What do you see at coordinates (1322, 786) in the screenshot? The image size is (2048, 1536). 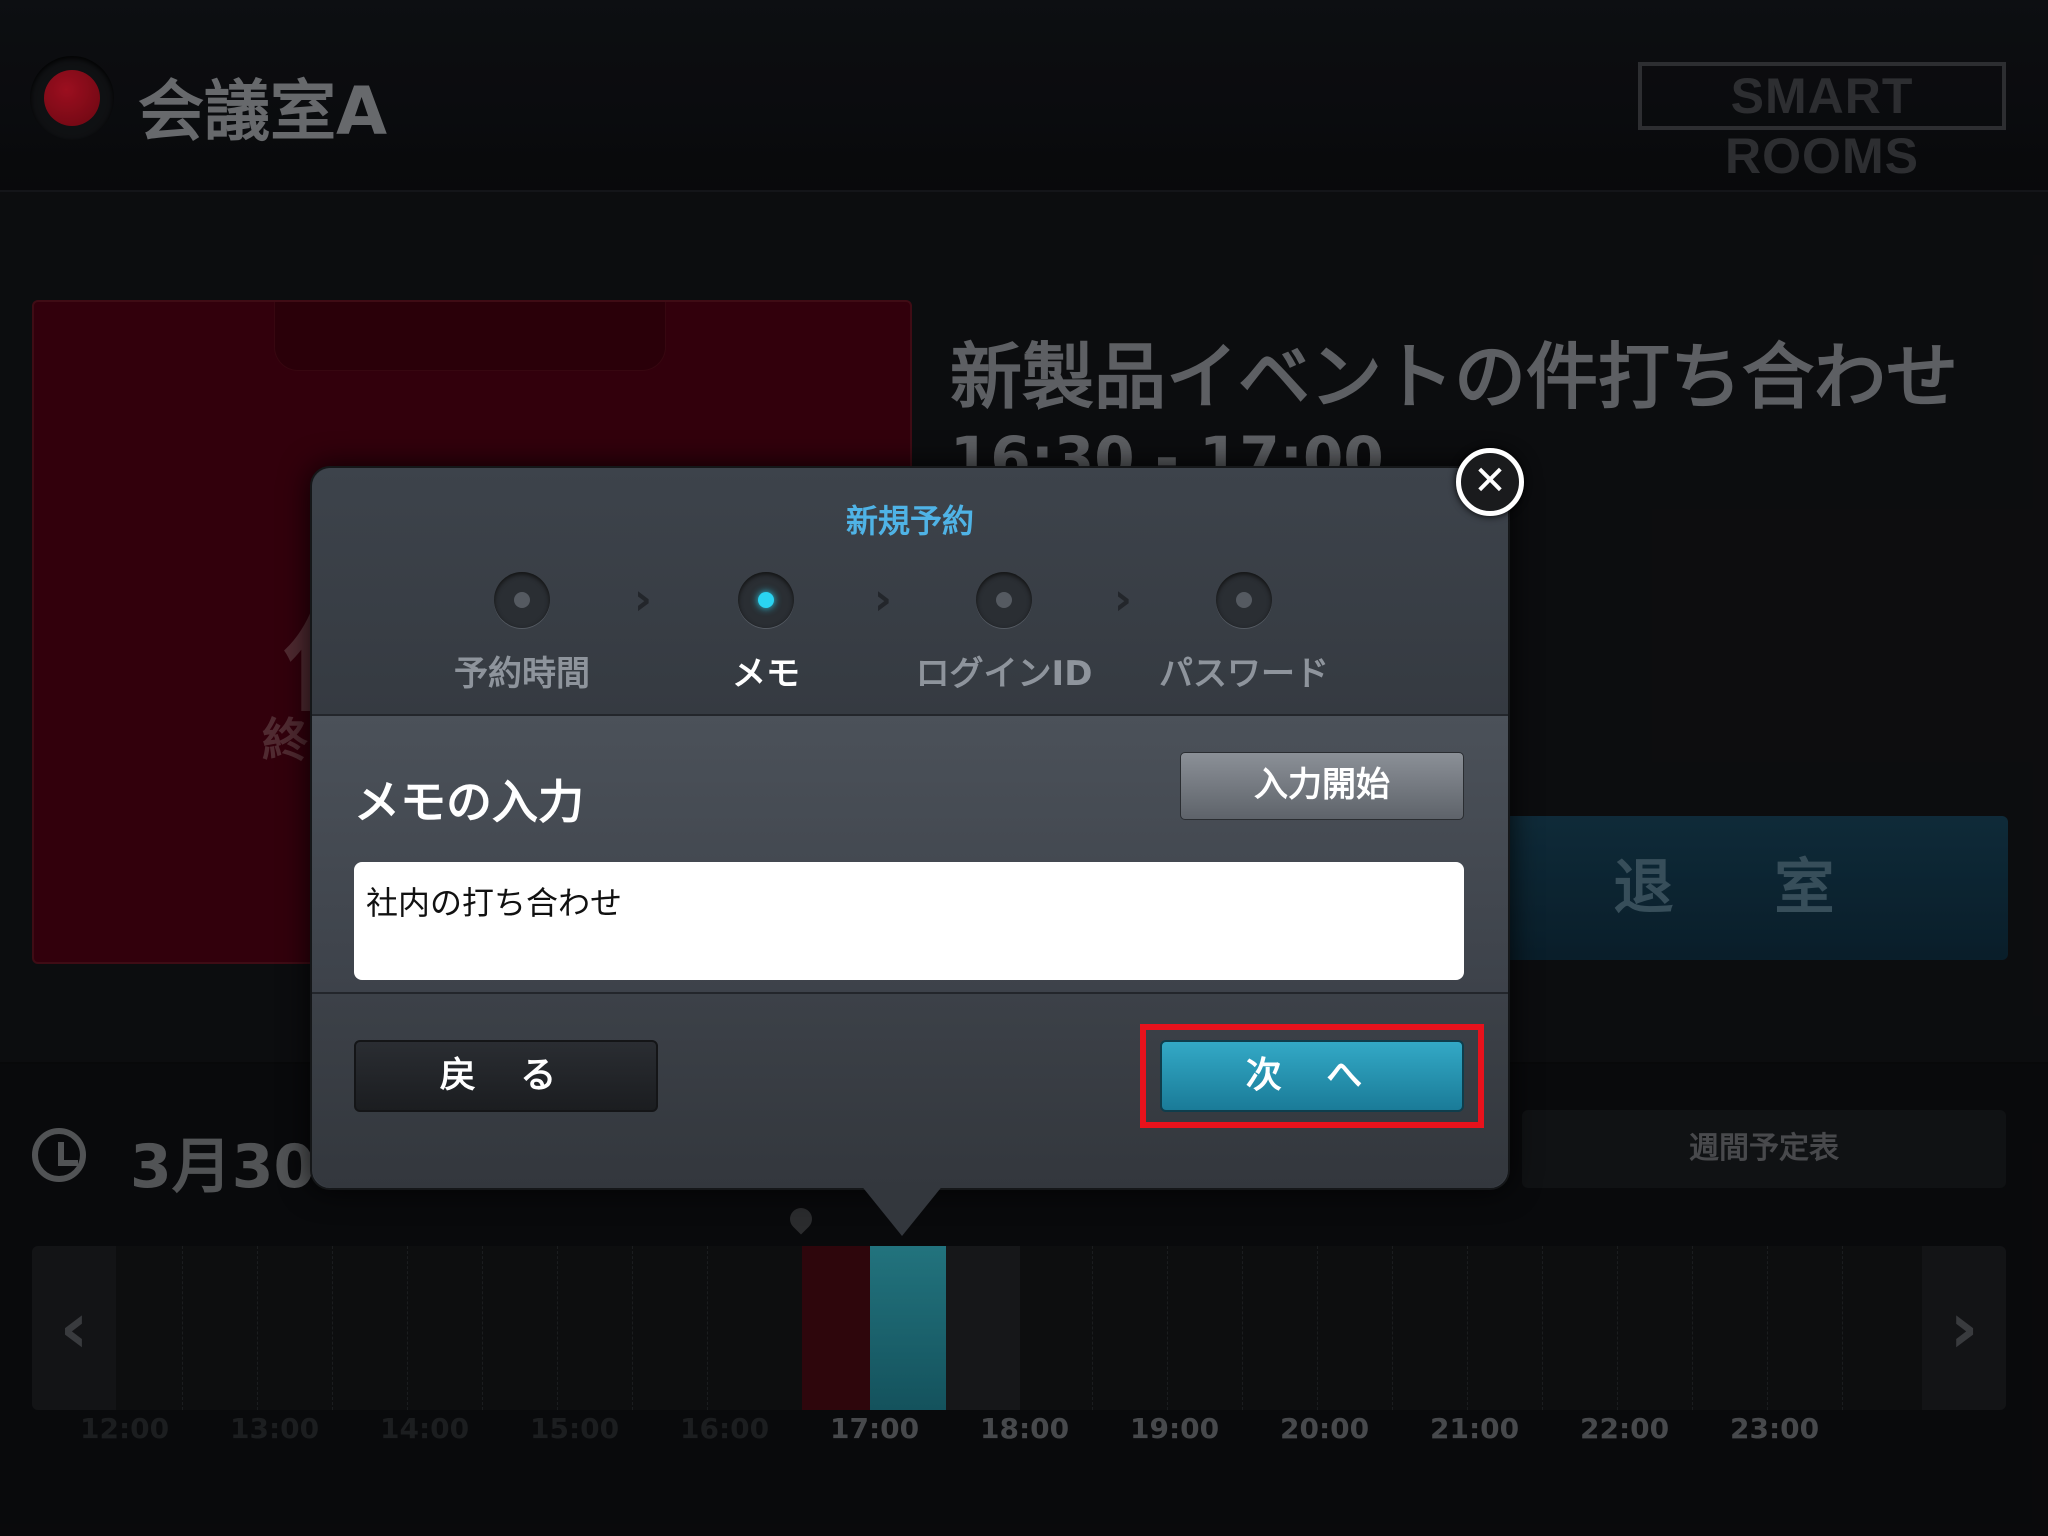 I see `start-input-button: 入力開始` at bounding box center [1322, 786].